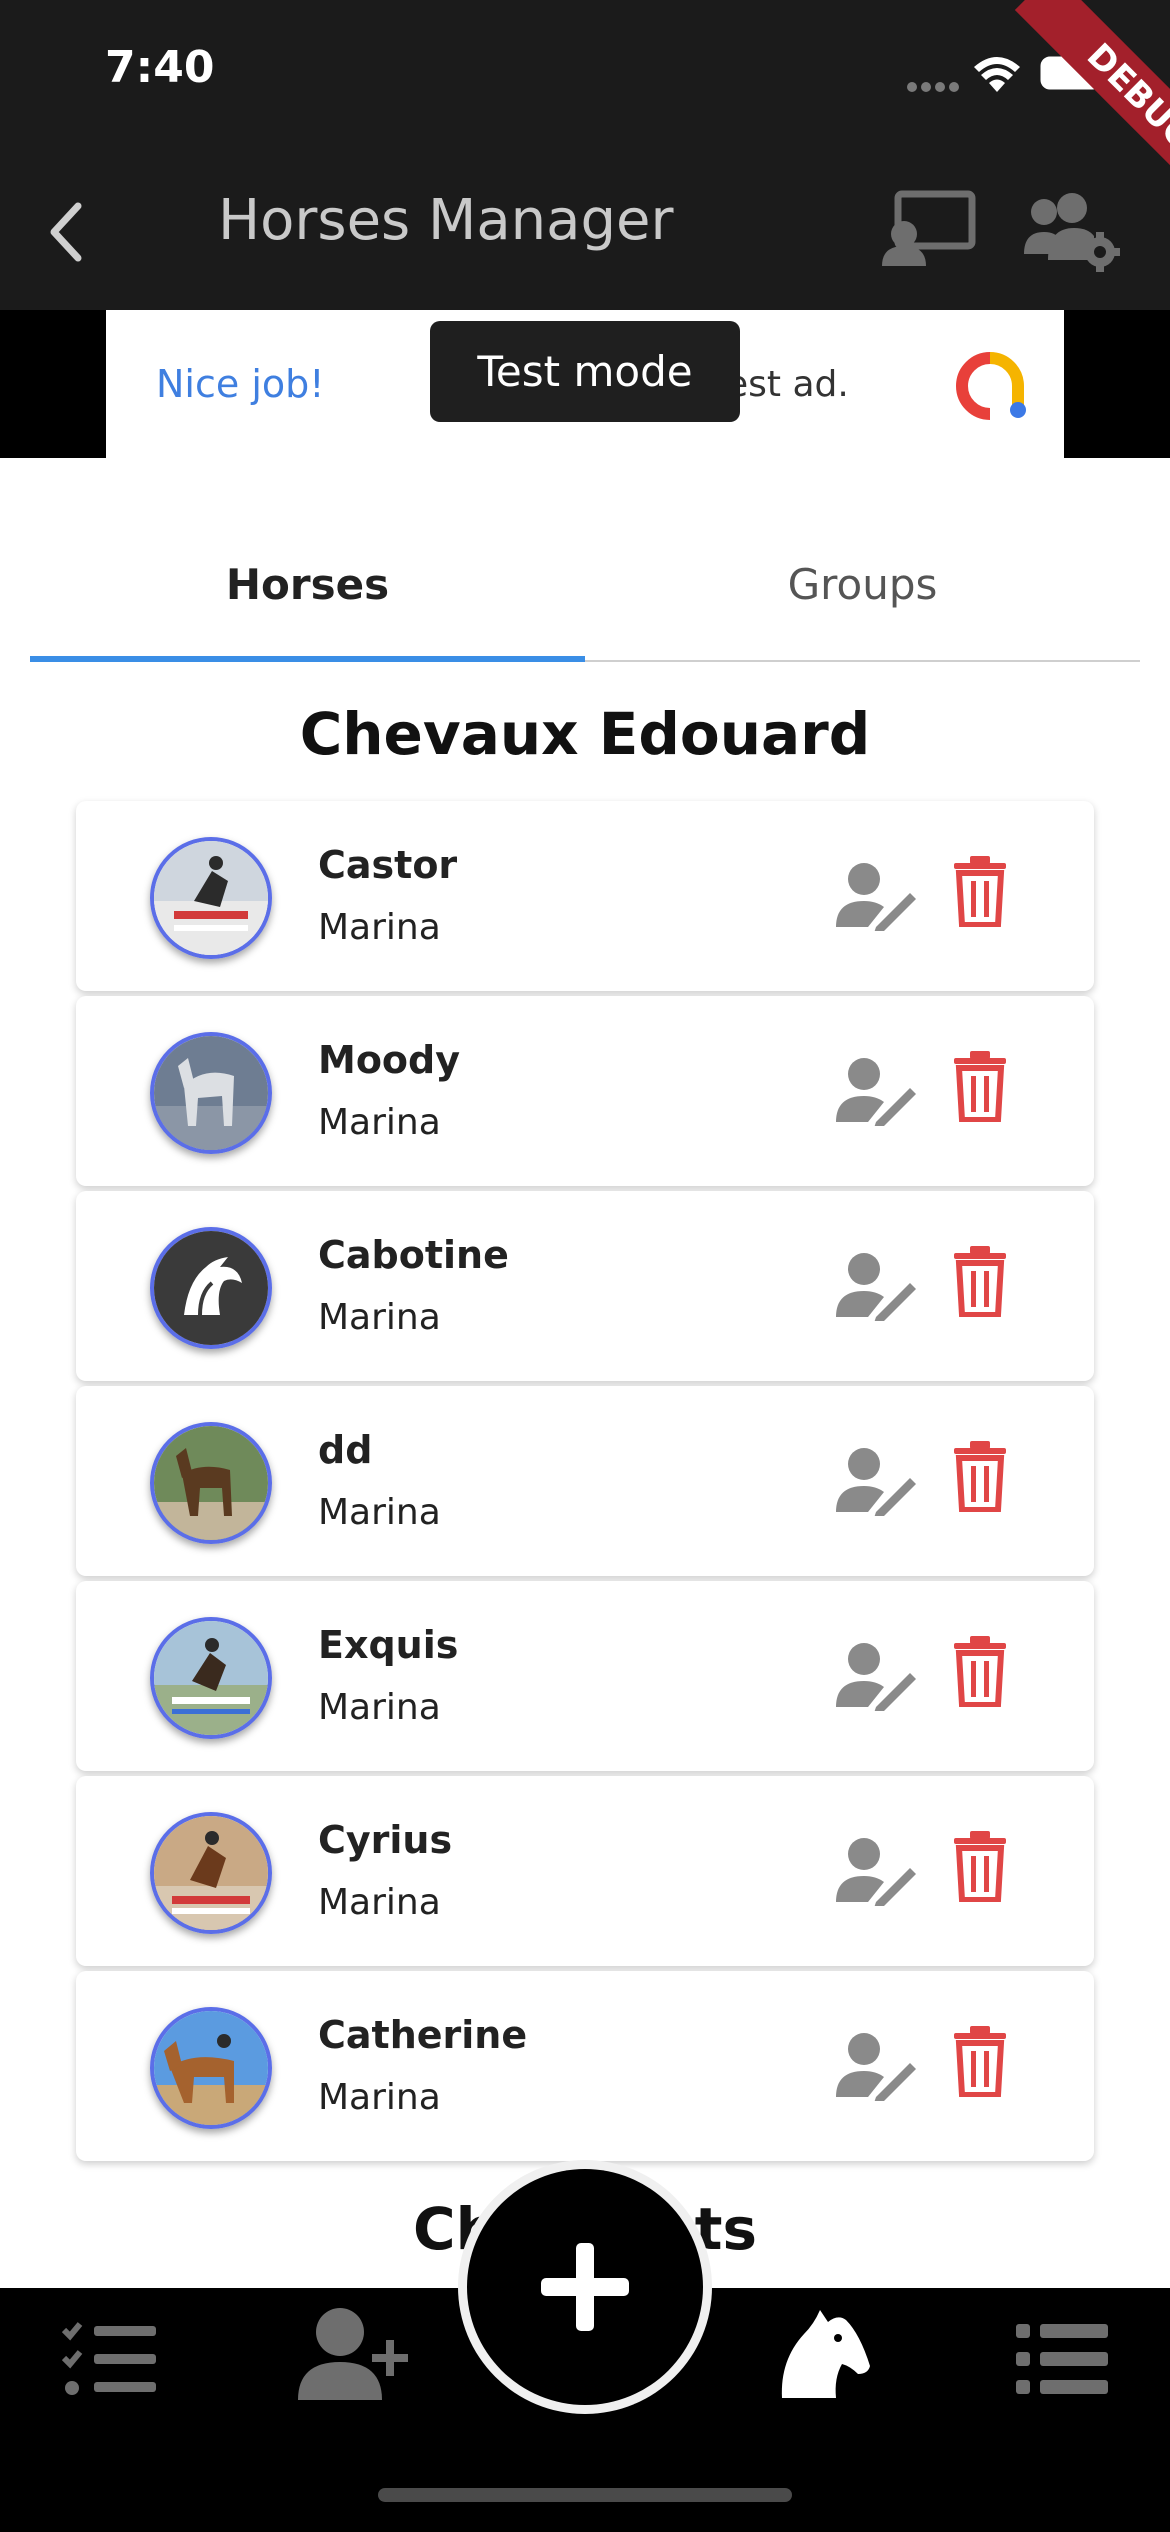 The width and height of the screenshot is (1170, 2532). Describe the element at coordinates (345, 1450) in the screenshot. I see `horse-name: dd` at that location.